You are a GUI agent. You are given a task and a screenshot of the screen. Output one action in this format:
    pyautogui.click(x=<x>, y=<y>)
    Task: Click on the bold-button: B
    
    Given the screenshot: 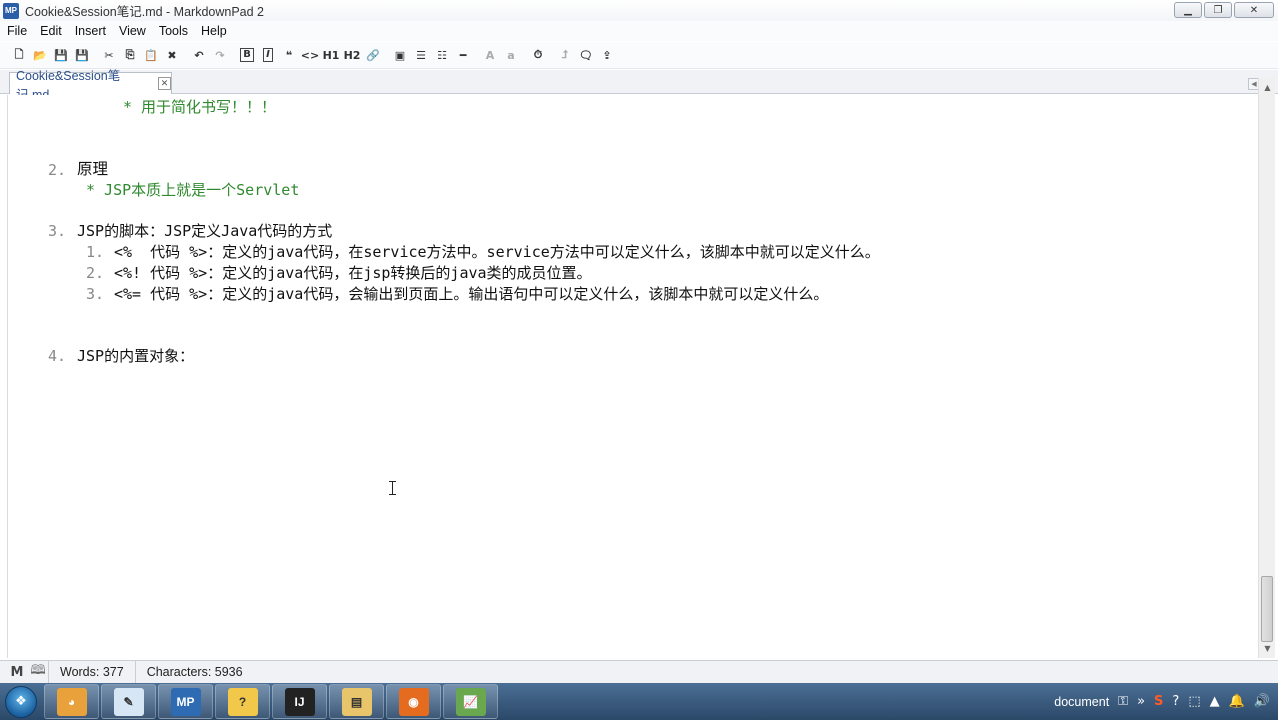 What is the action you would take?
    pyautogui.click(x=247, y=55)
    